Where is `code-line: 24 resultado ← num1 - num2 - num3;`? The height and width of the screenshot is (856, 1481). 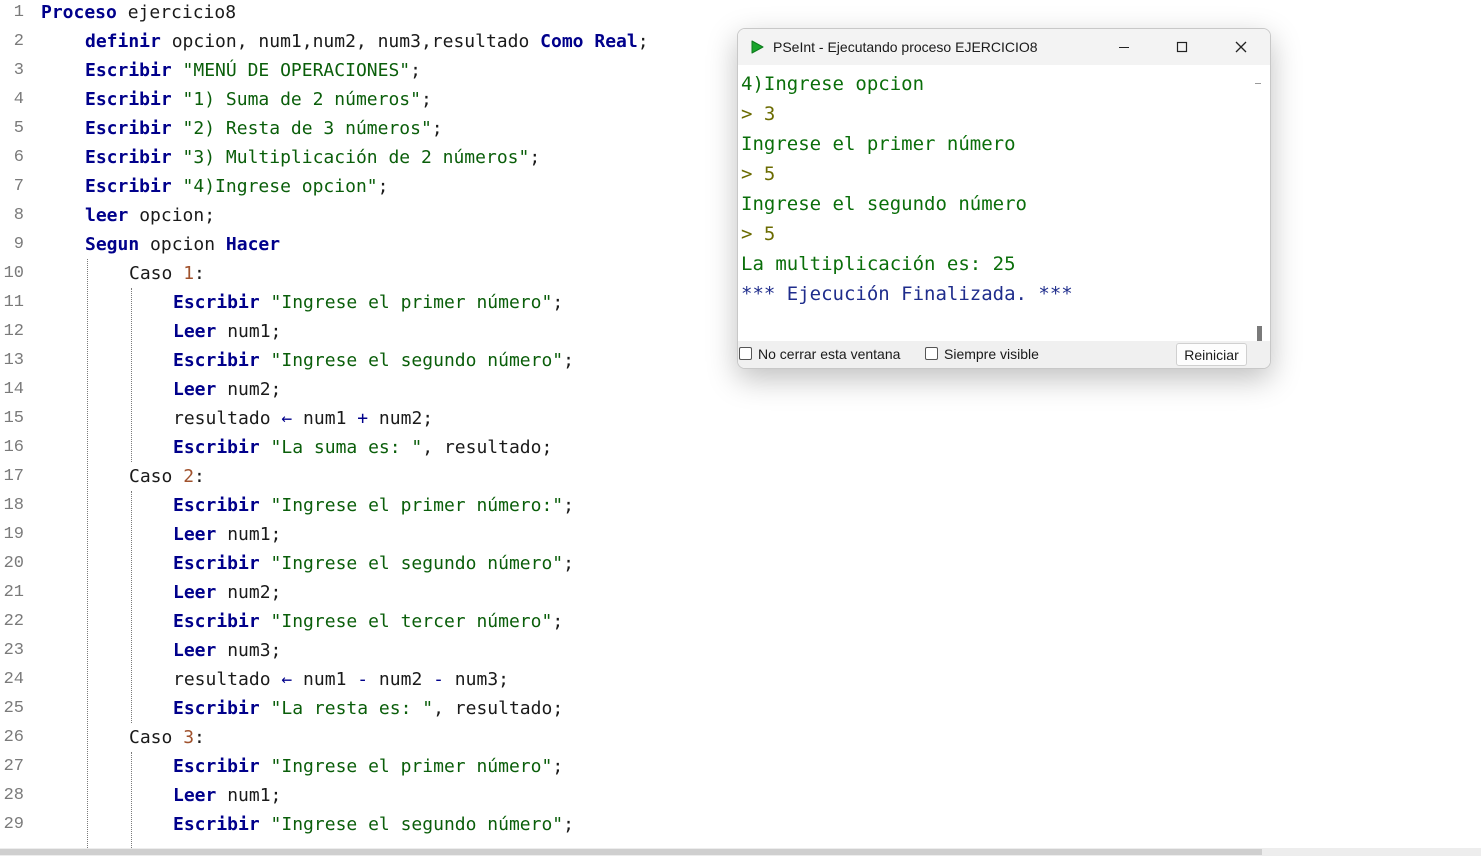 code-line: 24 resultado ← num1 - num2 - num3; is located at coordinates (740, 680).